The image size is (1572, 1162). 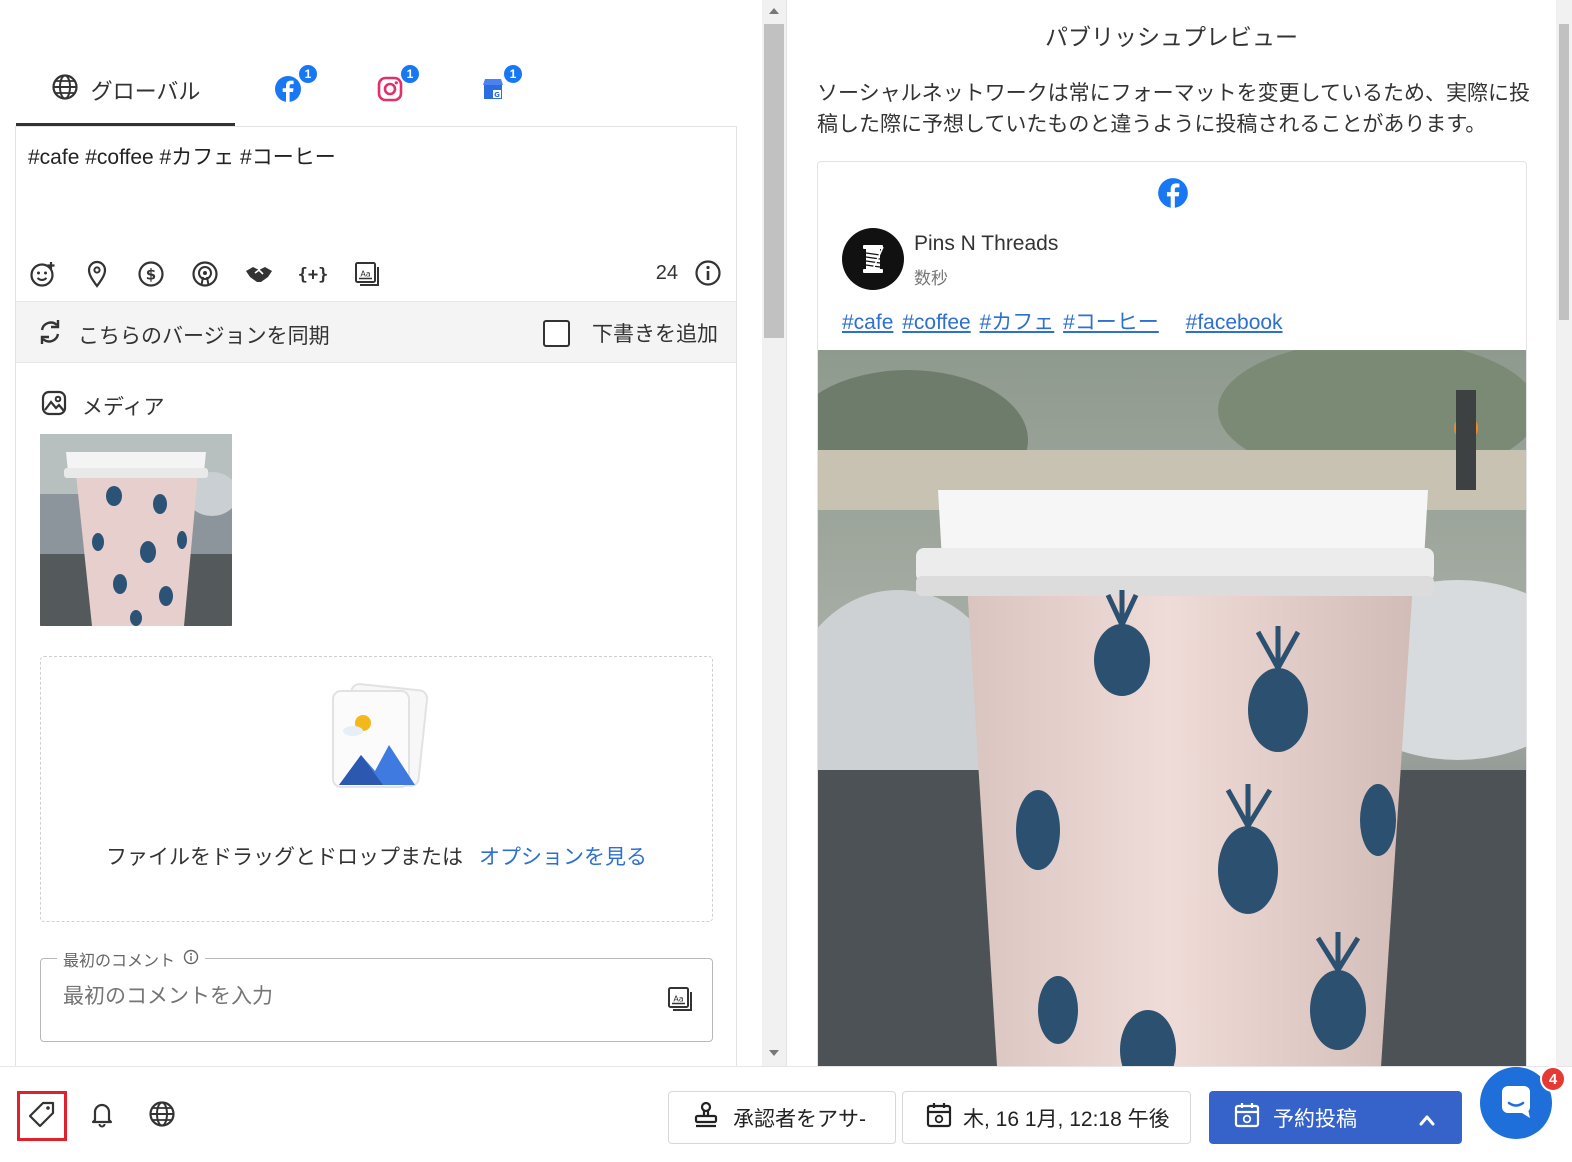 What do you see at coordinates (205, 274) in the screenshot?
I see `podcast-icon` at bounding box center [205, 274].